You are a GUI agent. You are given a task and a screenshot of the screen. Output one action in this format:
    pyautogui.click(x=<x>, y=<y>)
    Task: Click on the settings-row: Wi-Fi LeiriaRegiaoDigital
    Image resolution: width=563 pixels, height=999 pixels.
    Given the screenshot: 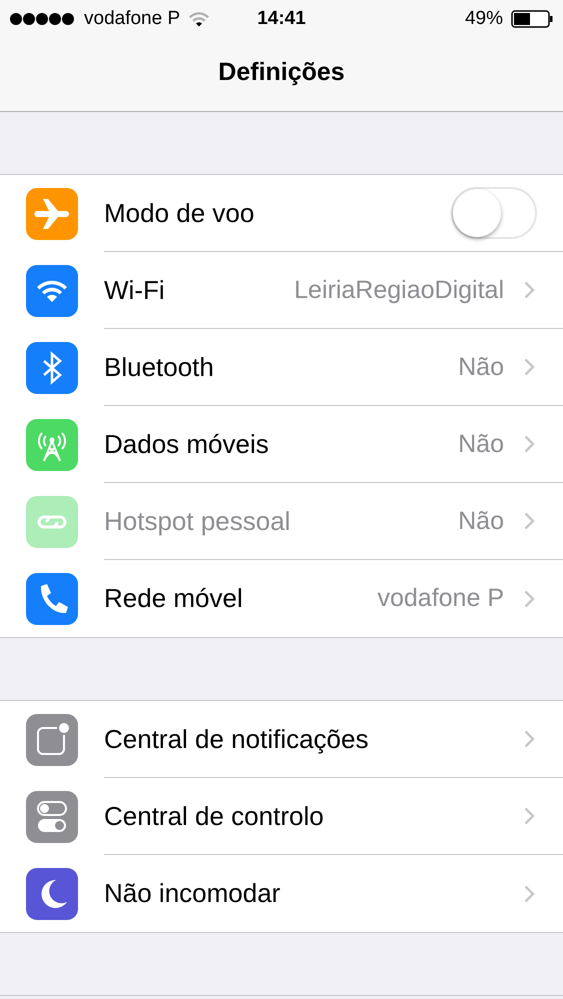 What is the action you would take?
    pyautogui.click(x=281, y=290)
    